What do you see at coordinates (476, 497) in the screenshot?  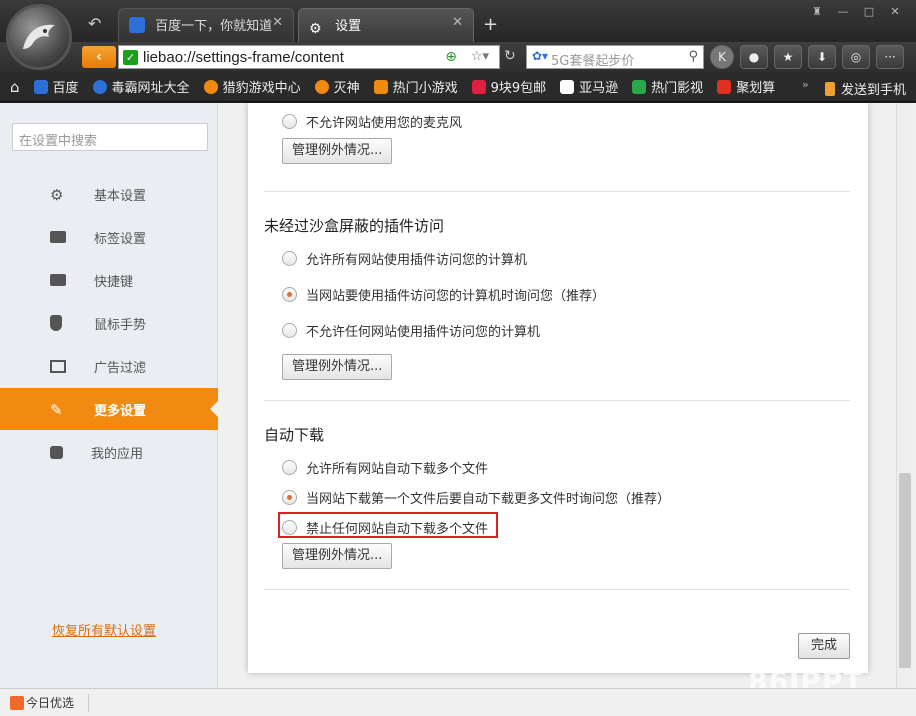 I see `download-ask-option: 当网站下载第一个文件后要自动下载更多文件时询问您（推荐）` at bounding box center [476, 497].